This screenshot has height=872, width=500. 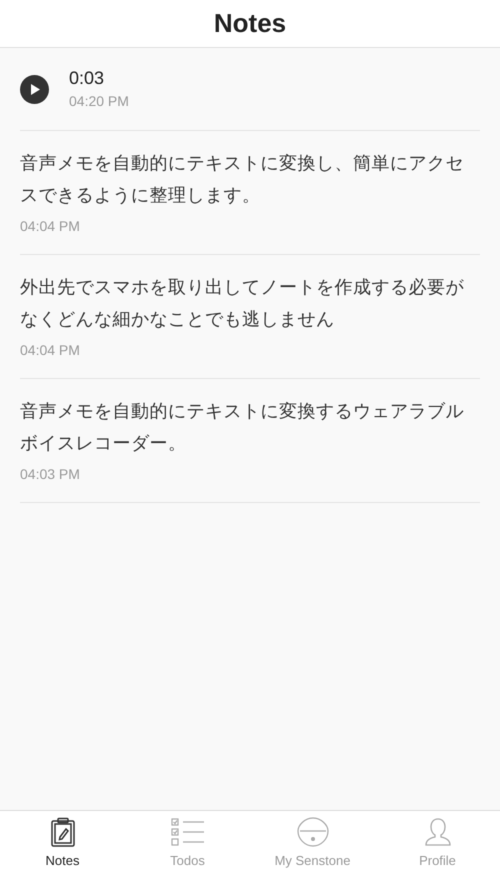 What do you see at coordinates (87, 78) in the screenshot?
I see `note-duration: 0:03` at bounding box center [87, 78].